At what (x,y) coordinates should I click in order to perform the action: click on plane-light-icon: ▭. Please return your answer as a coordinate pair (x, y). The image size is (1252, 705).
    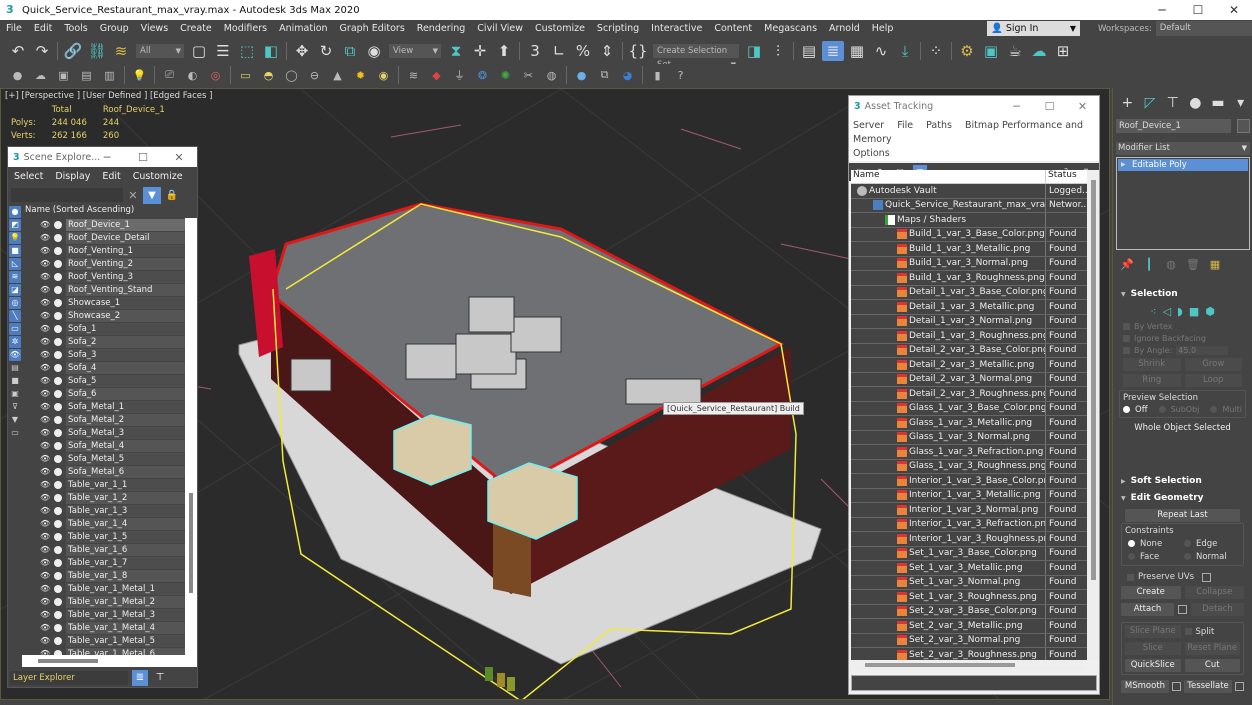
    Looking at the image, I should click on (245, 75).